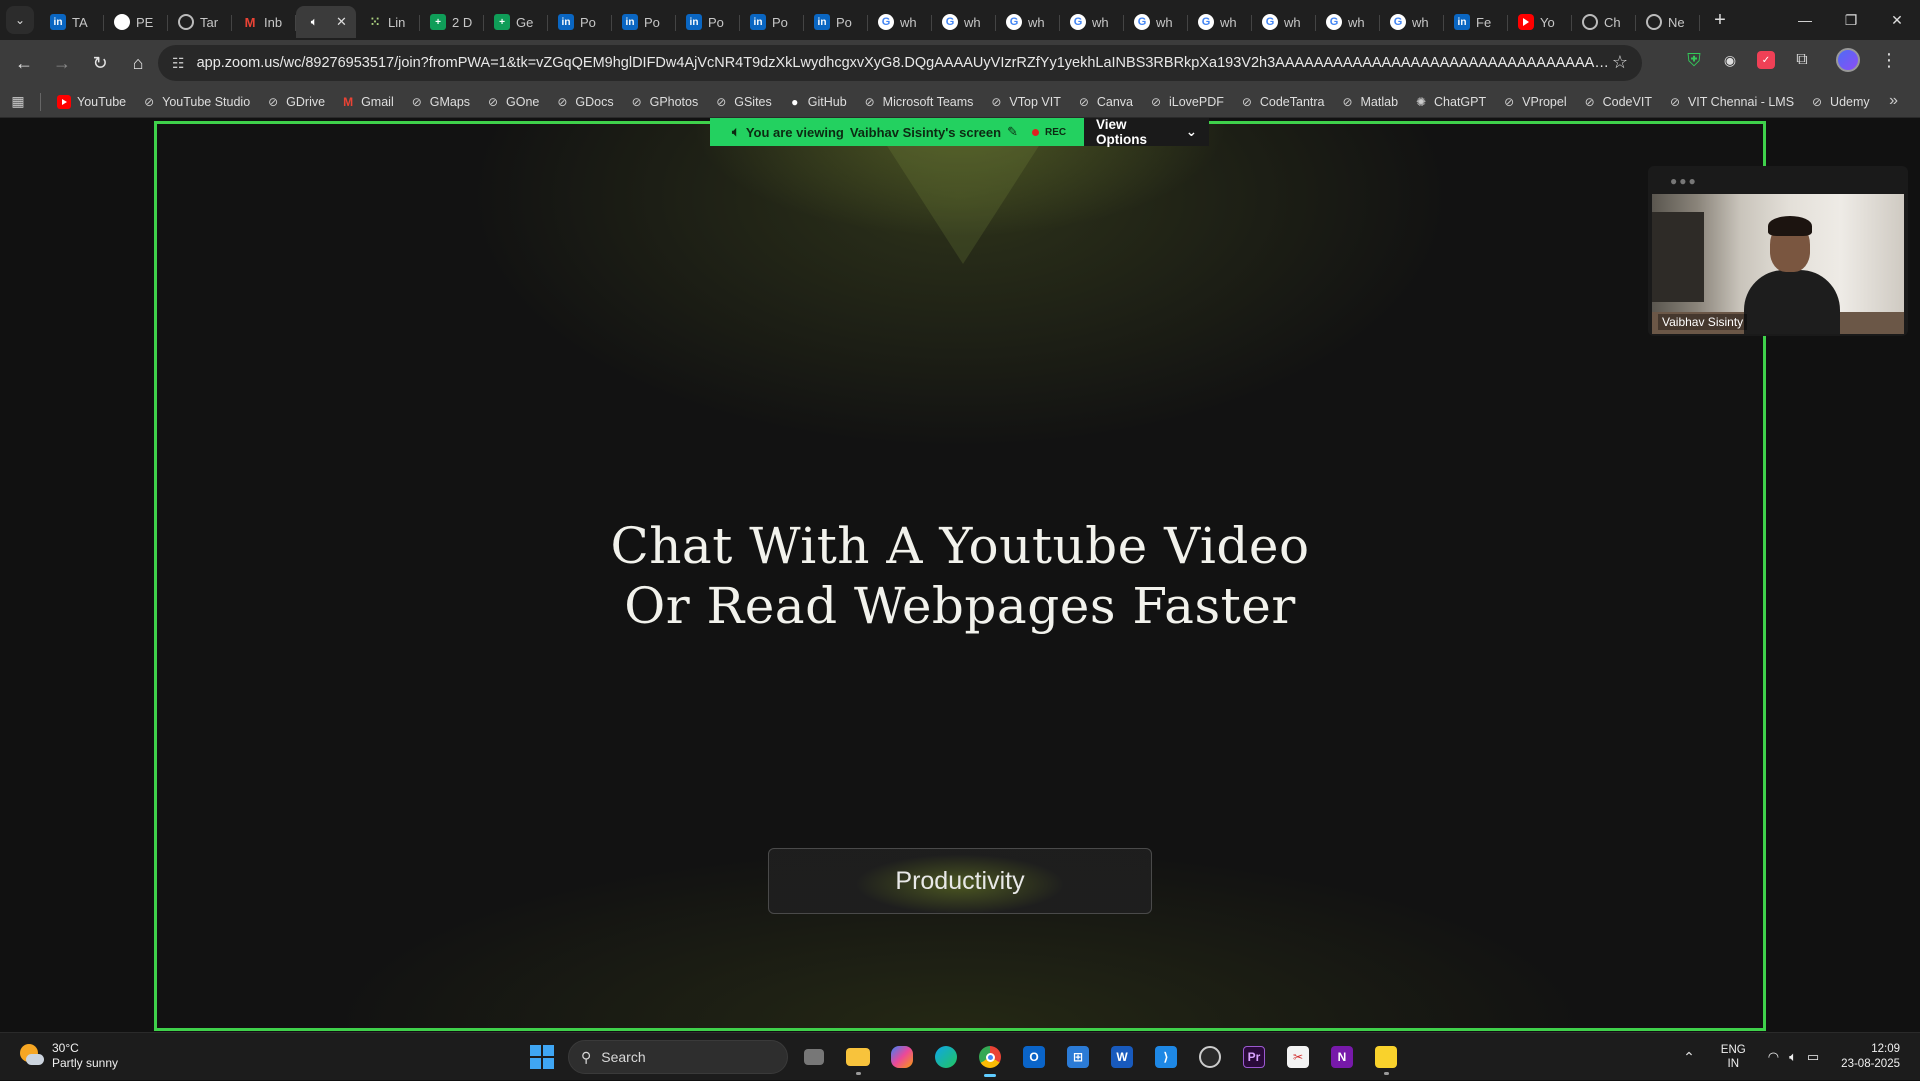  What do you see at coordinates (452, 22) in the screenshot?
I see `browser-tab: +2 D` at bounding box center [452, 22].